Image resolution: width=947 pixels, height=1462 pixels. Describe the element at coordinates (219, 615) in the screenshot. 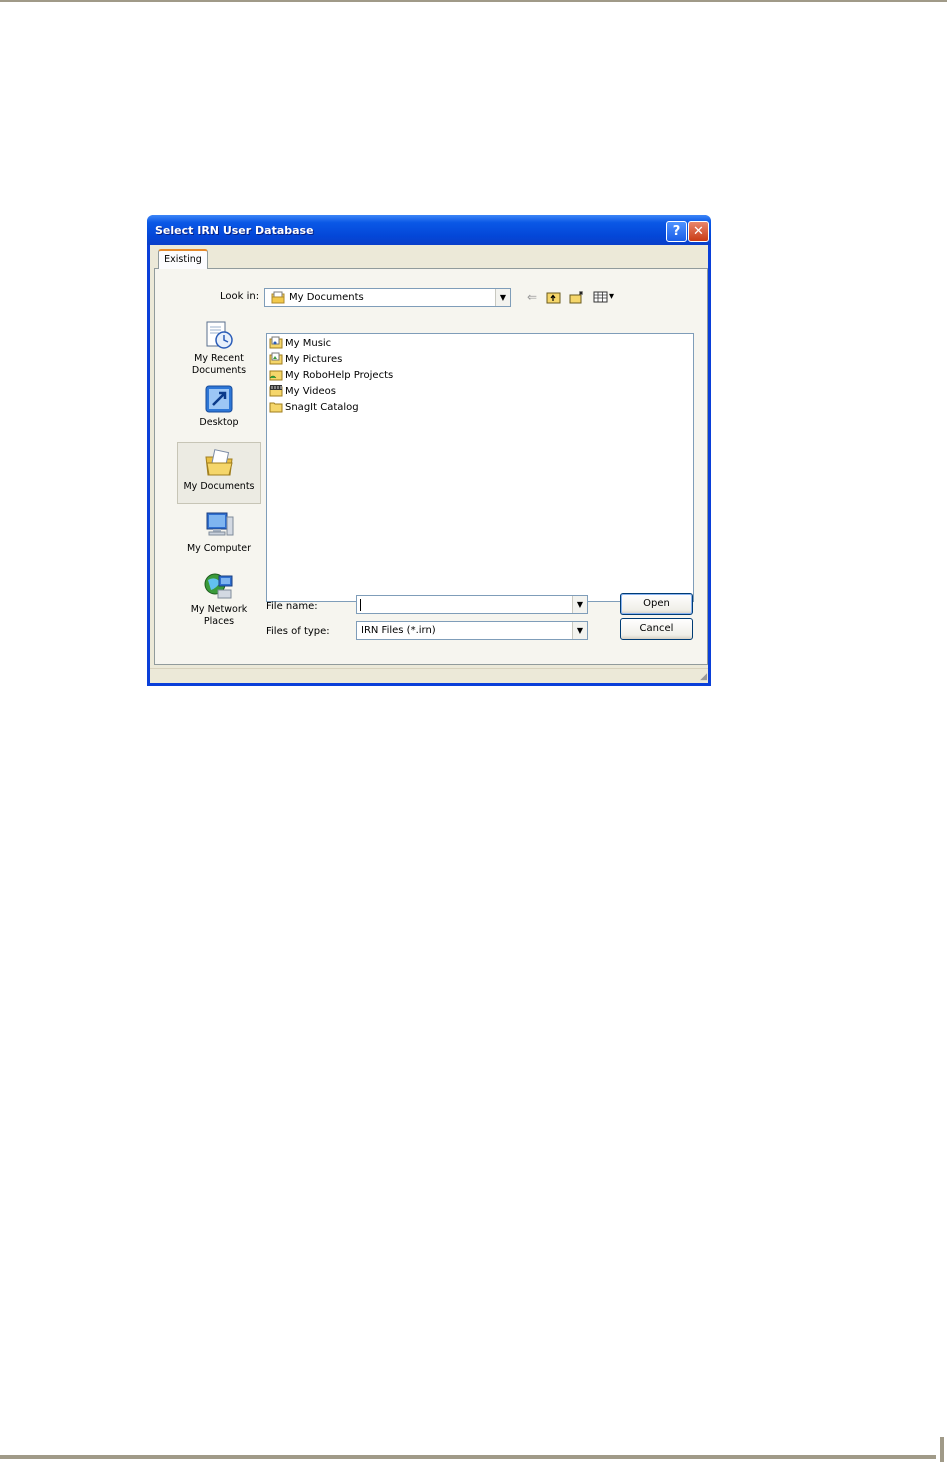

I see `place-label: My Network Places` at that location.